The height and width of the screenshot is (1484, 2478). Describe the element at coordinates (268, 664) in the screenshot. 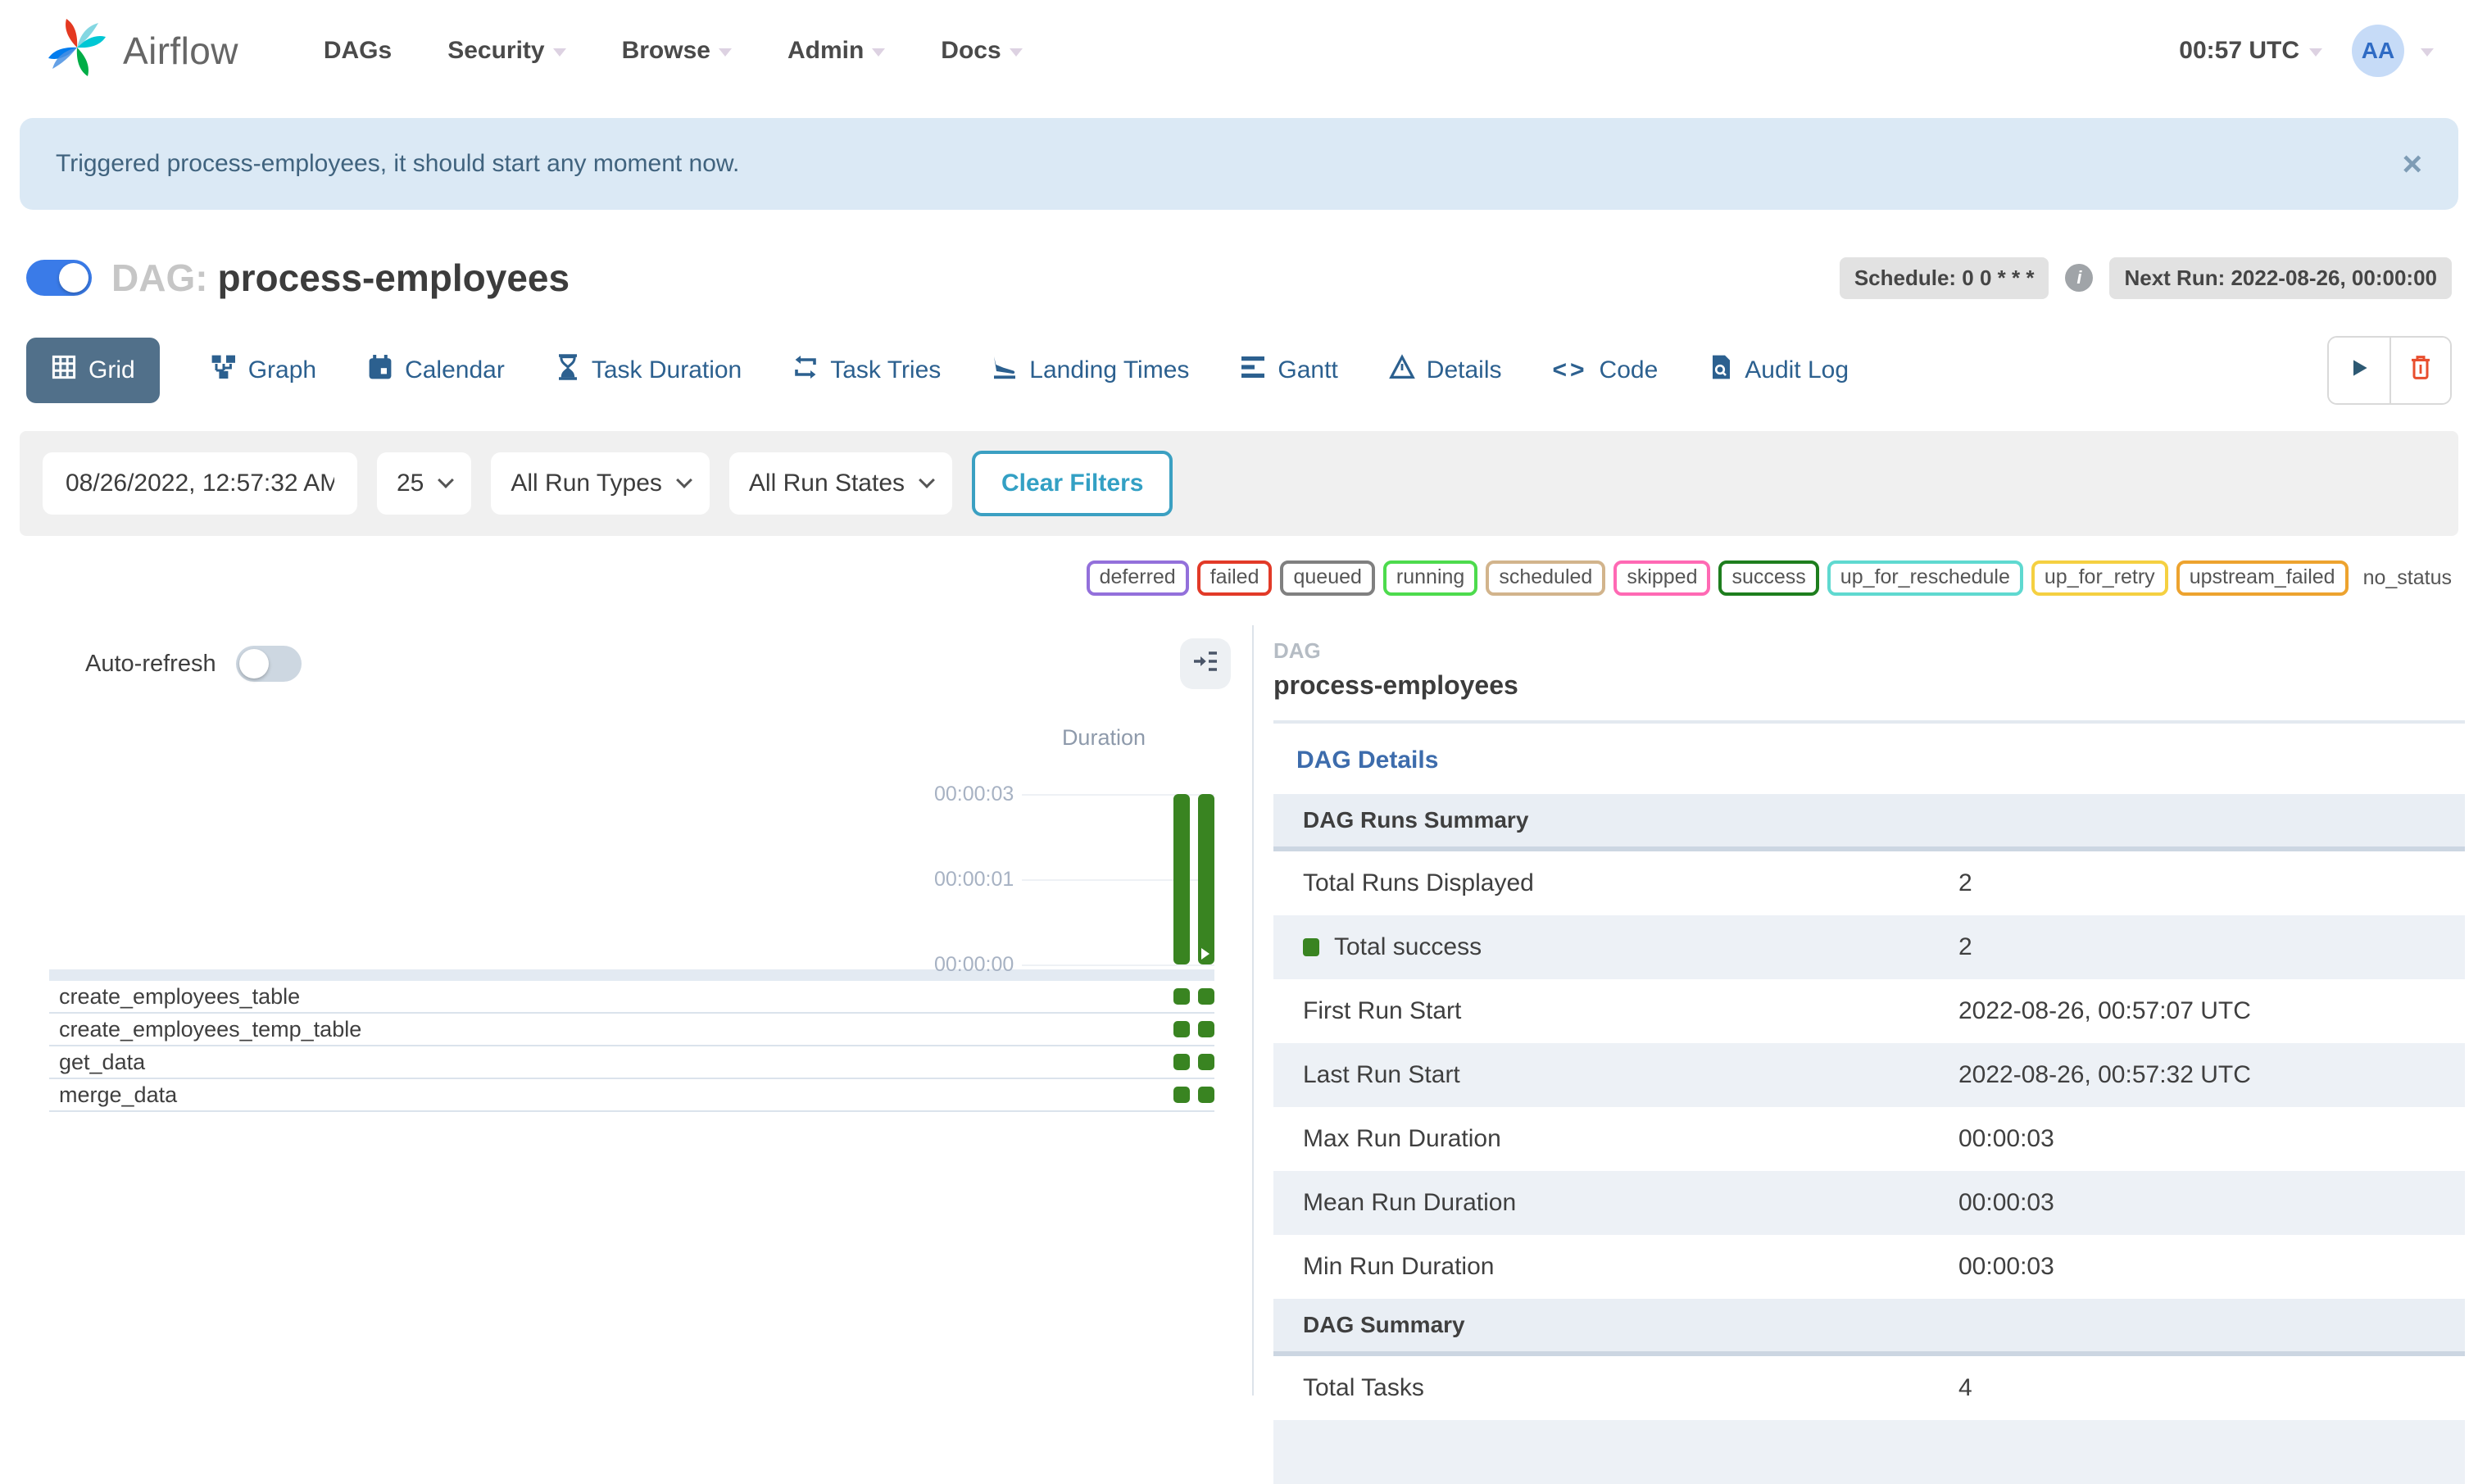

I see `auto-refresh-toggle` at that location.